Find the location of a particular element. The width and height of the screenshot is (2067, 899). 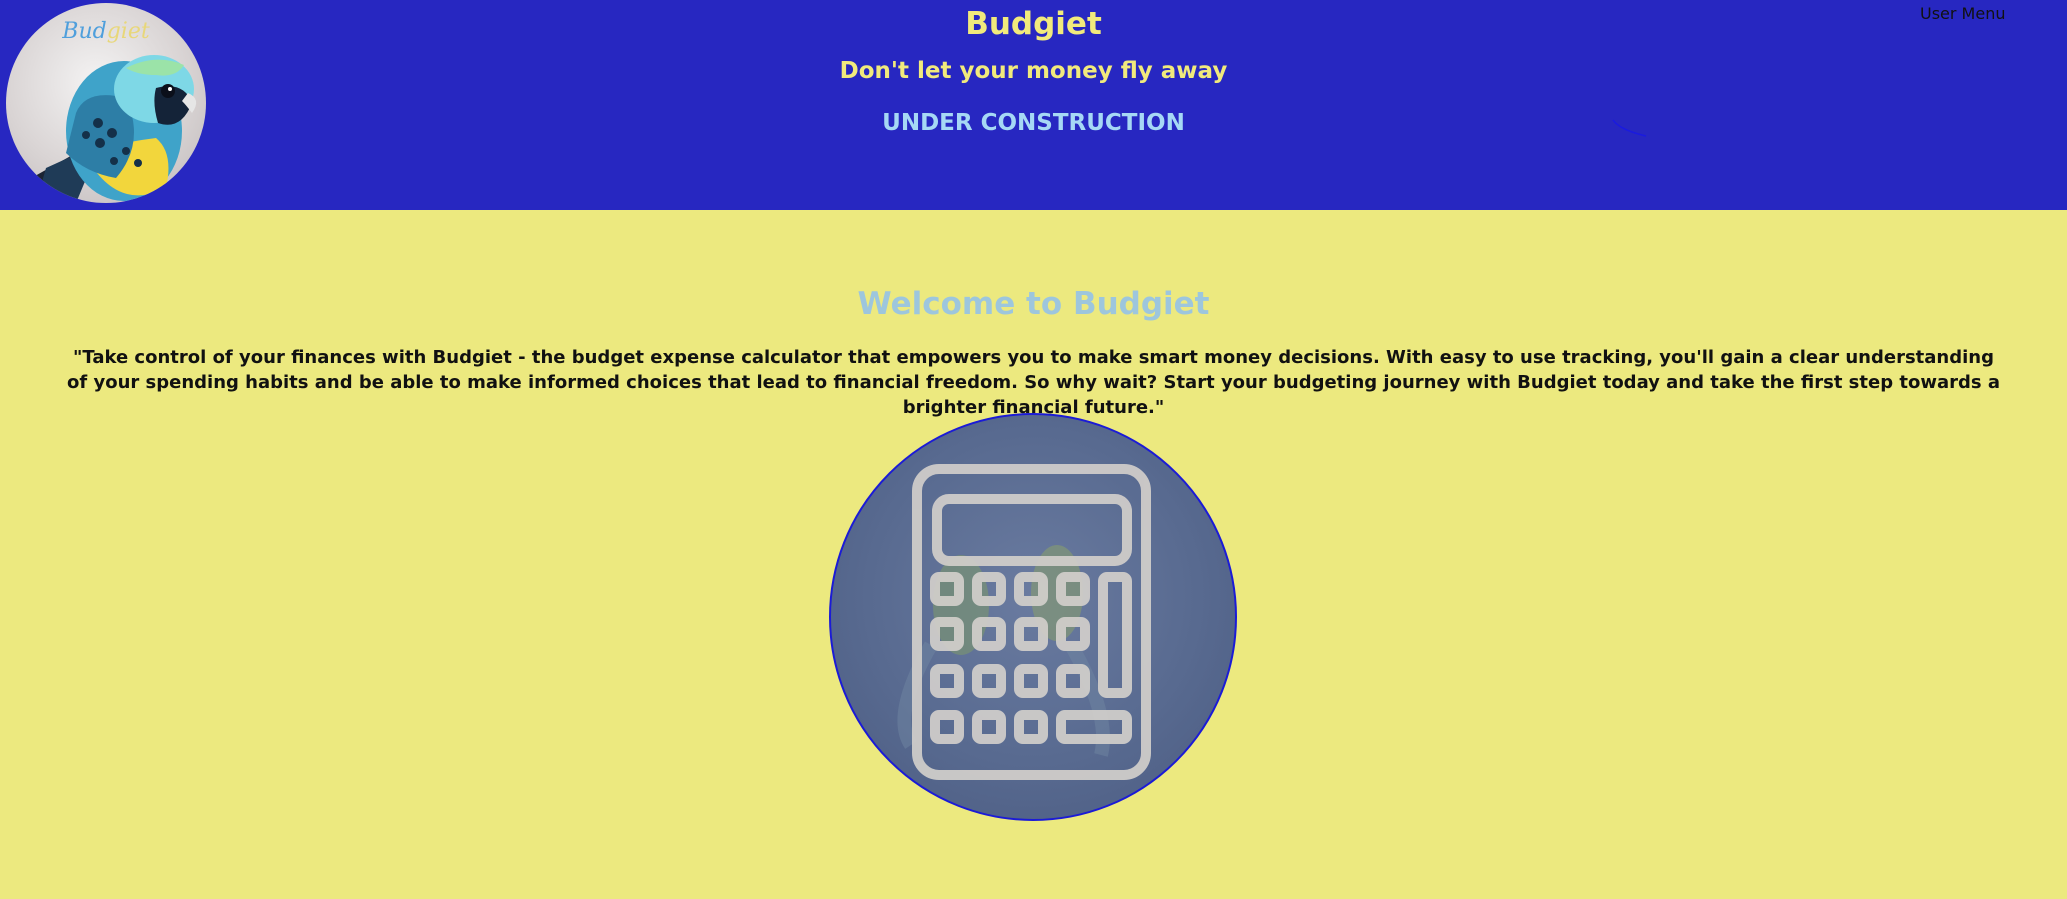

calculator-icon is located at coordinates (1024, 622).